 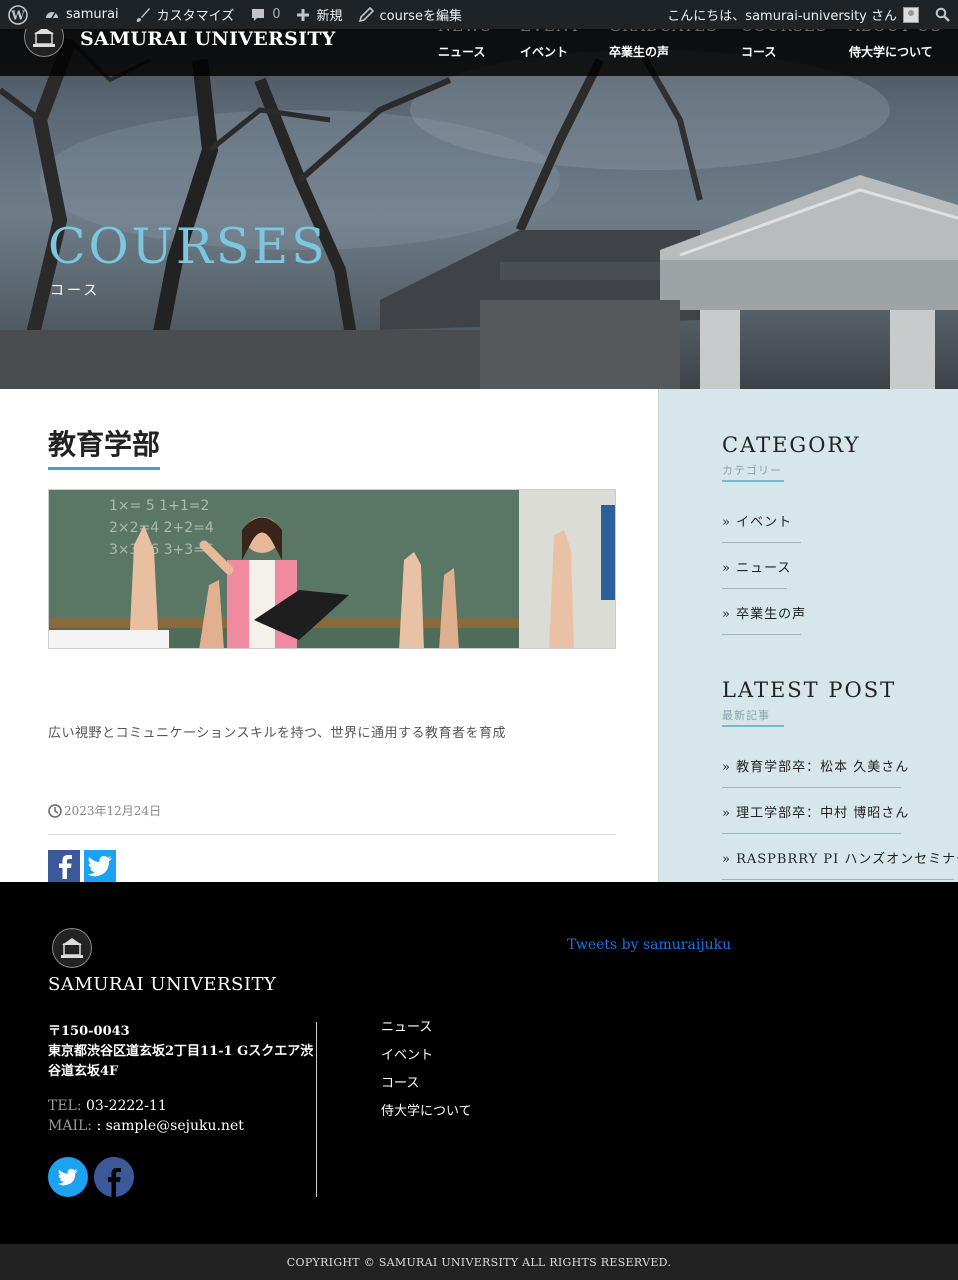 I want to click on pencil-icon, so click(x=366, y=14).